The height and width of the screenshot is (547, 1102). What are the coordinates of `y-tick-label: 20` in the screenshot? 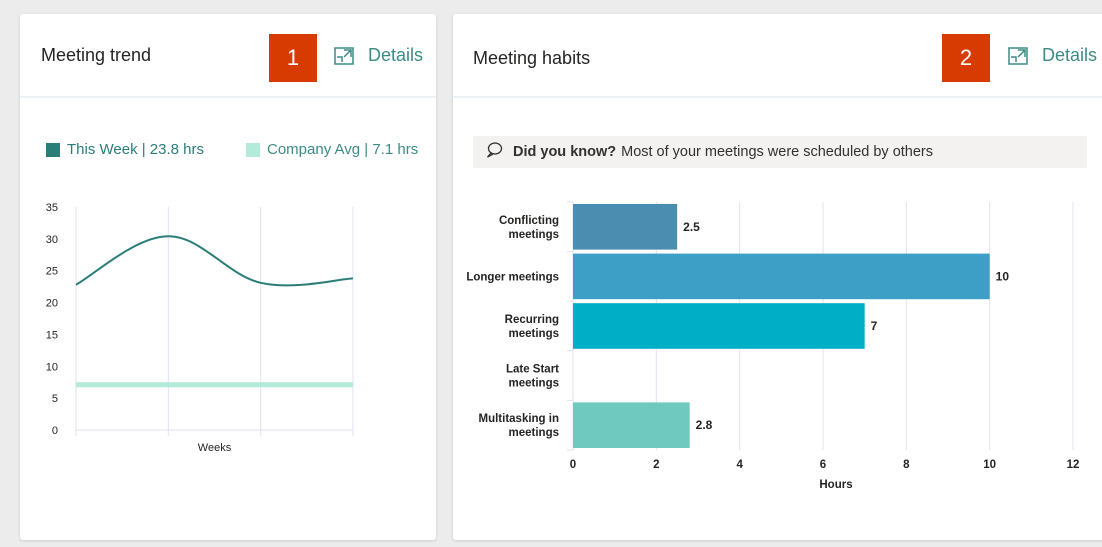 It's located at (52, 304).